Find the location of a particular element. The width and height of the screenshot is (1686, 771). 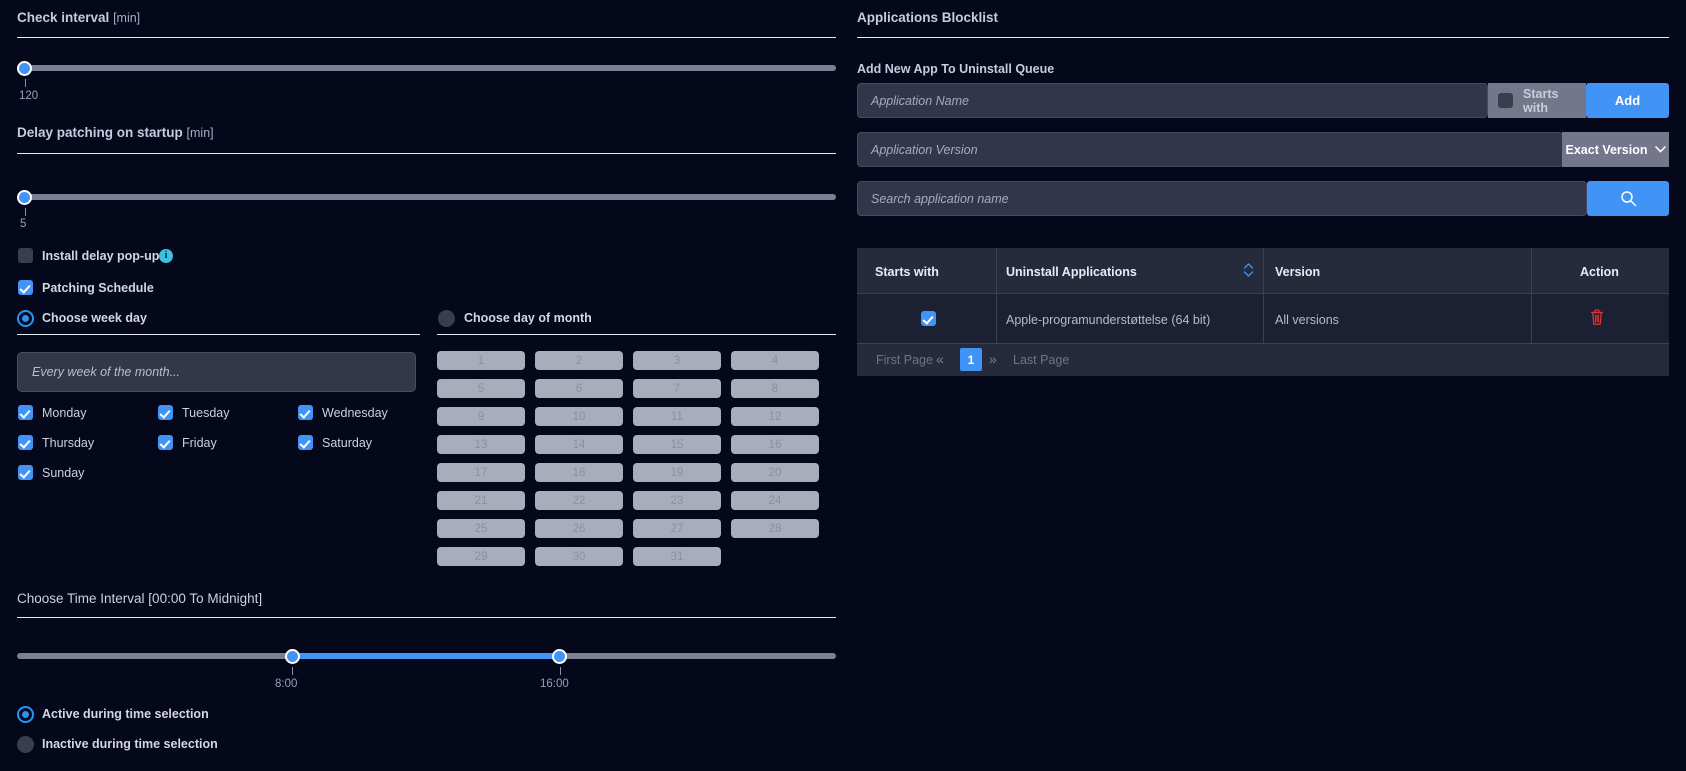

day-of-month-button-24: 24 is located at coordinates (775, 500).